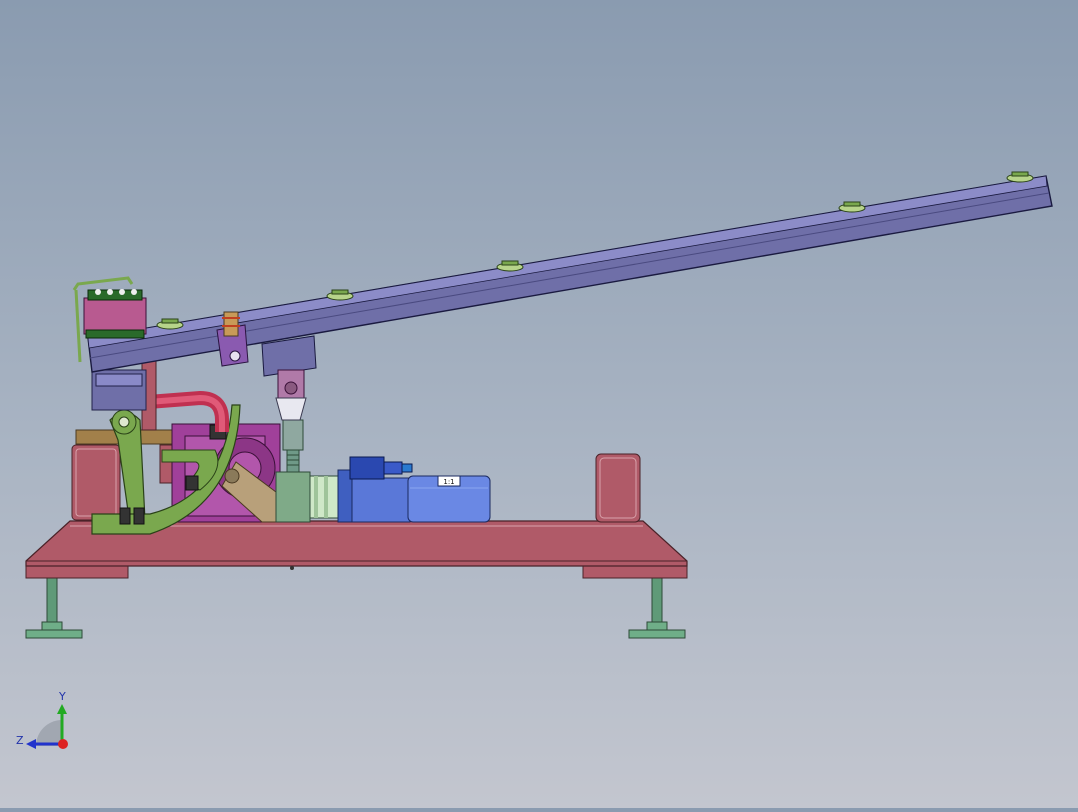 The width and height of the screenshot is (1078, 812). I want to click on right-upright, so click(618, 488).